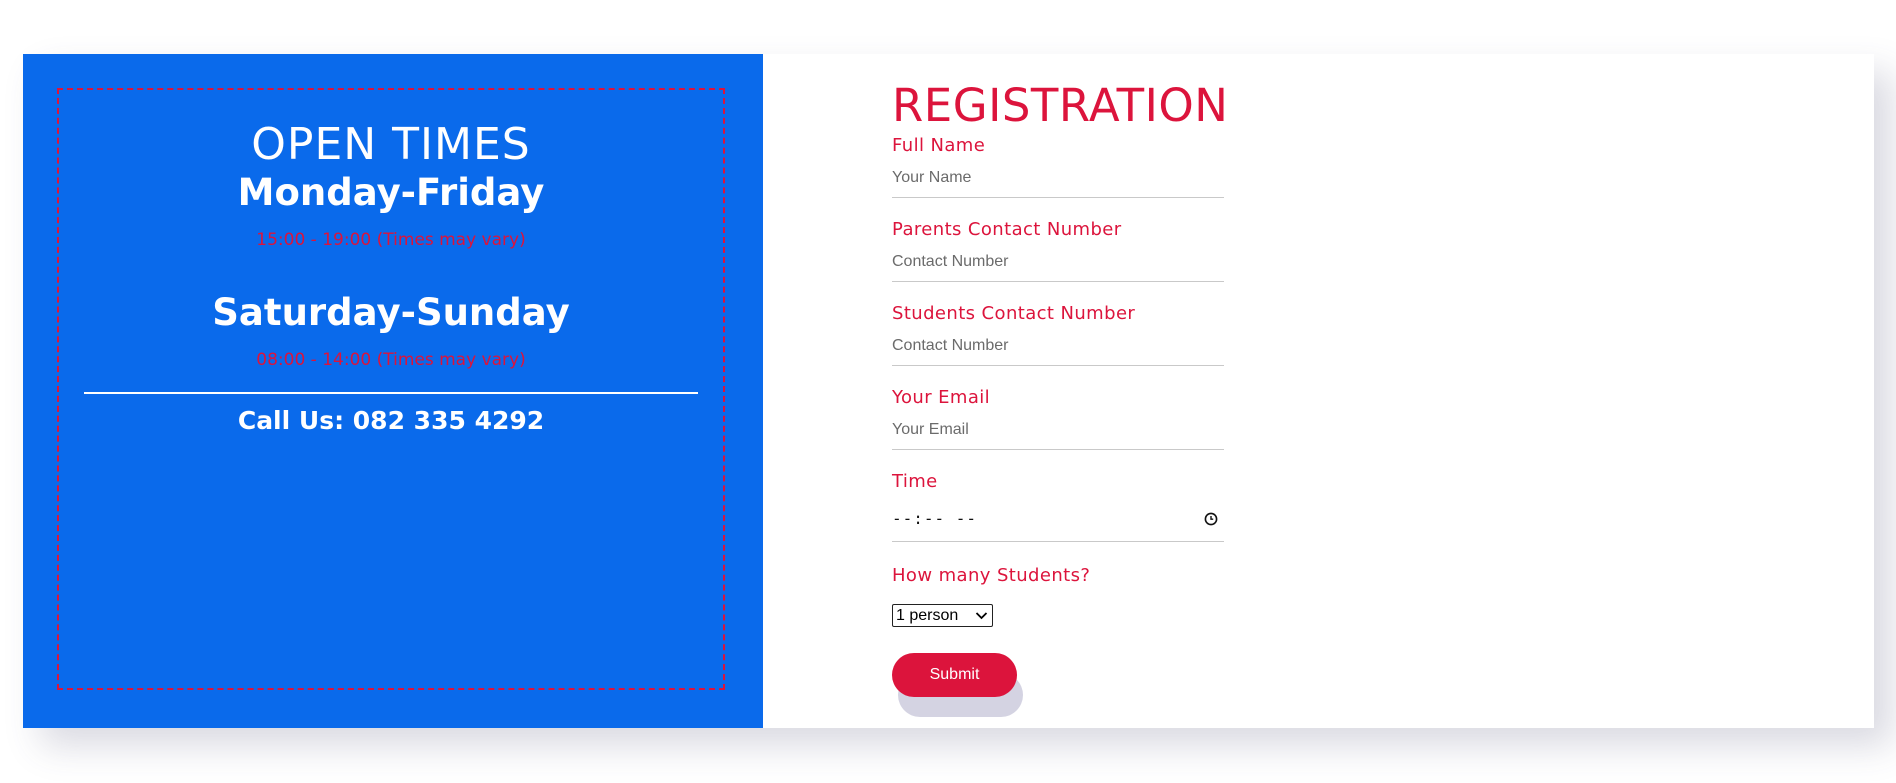  I want to click on email-label: Your Email, so click(941, 397).